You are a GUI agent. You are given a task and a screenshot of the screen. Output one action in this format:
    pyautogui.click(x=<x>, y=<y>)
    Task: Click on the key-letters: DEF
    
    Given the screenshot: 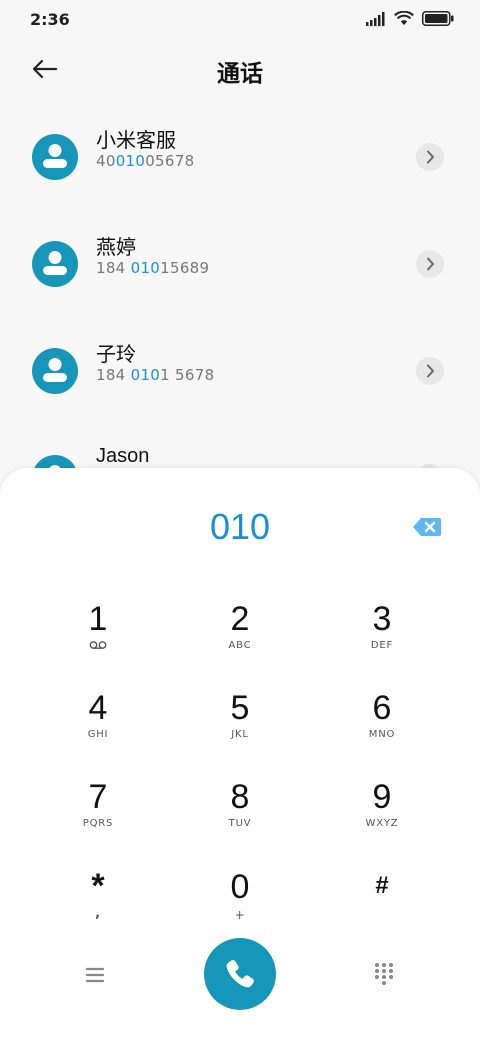 What is the action you would take?
    pyautogui.click(x=382, y=645)
    